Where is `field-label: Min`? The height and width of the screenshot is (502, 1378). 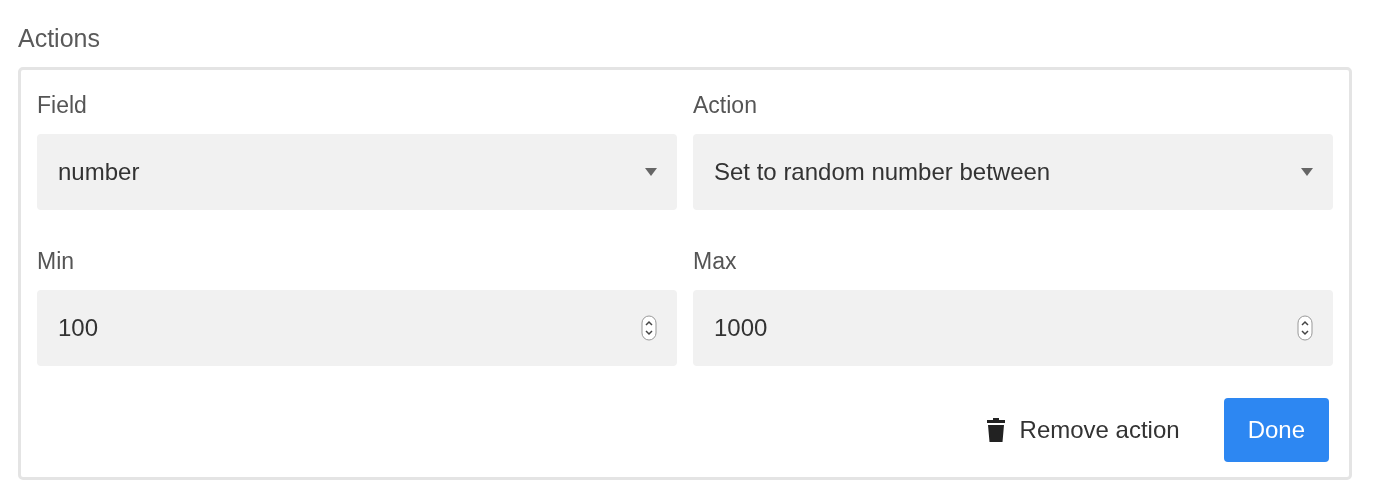 field-label: Min is located at coordinates (56, 261).